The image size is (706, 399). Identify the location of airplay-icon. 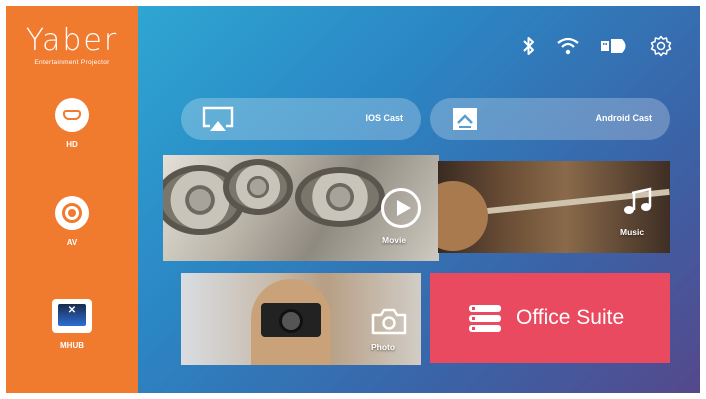
(218, 121).